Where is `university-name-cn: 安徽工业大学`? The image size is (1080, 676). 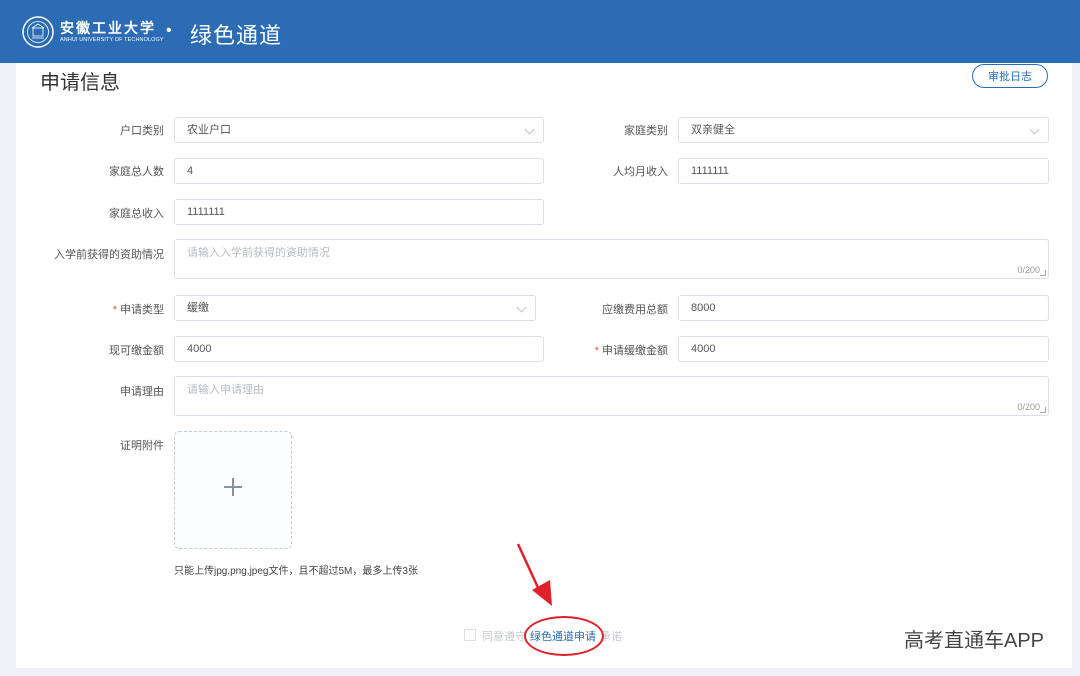 university-name-cn: 安徽工业大学 is located at coordinates (108, 29).